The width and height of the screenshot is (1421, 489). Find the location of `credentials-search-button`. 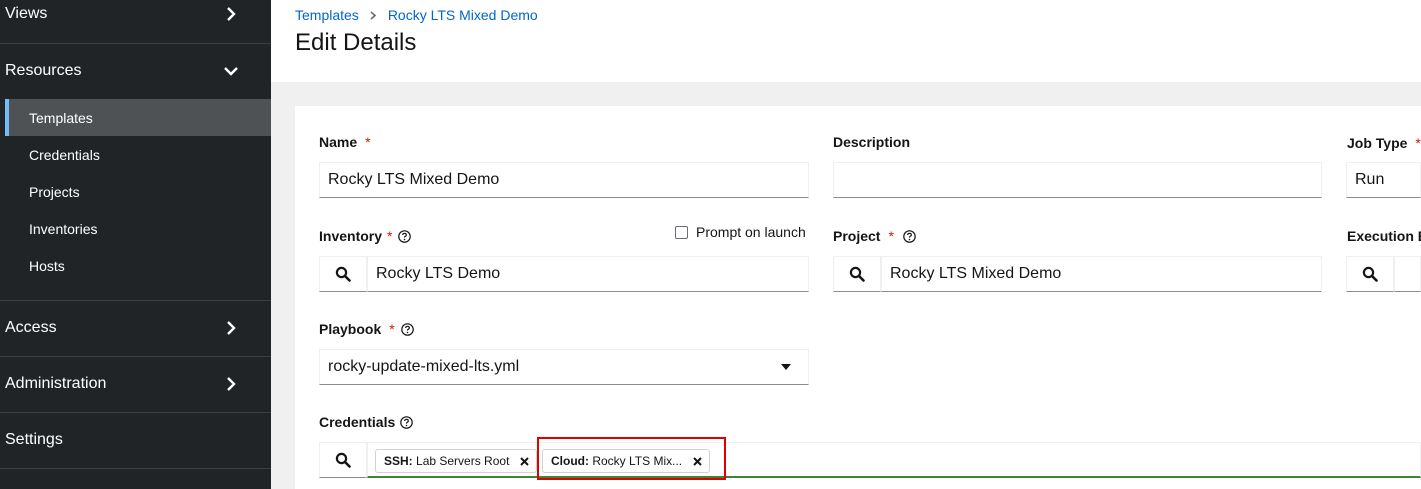

credentials-search-button is located at coordinates (343, 460).